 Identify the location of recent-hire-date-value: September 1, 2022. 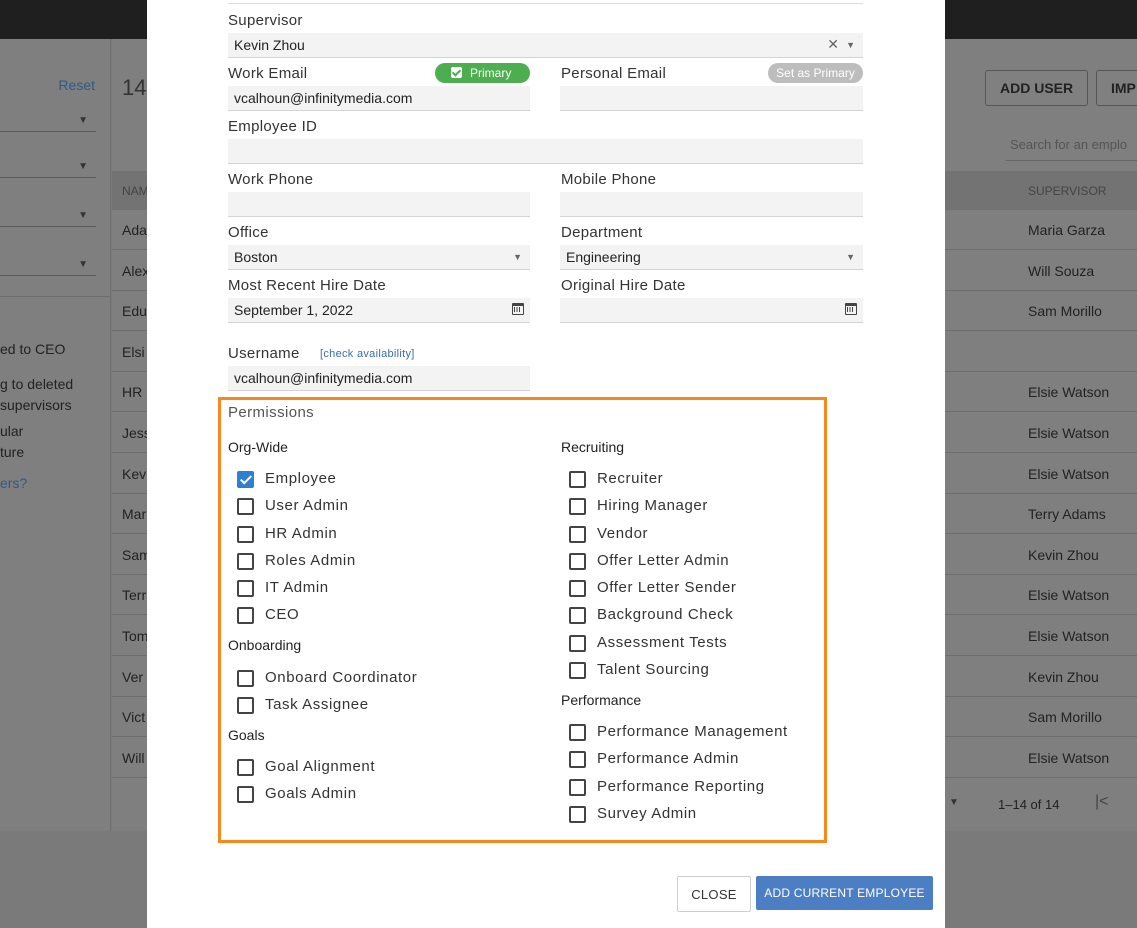
(294, 310).